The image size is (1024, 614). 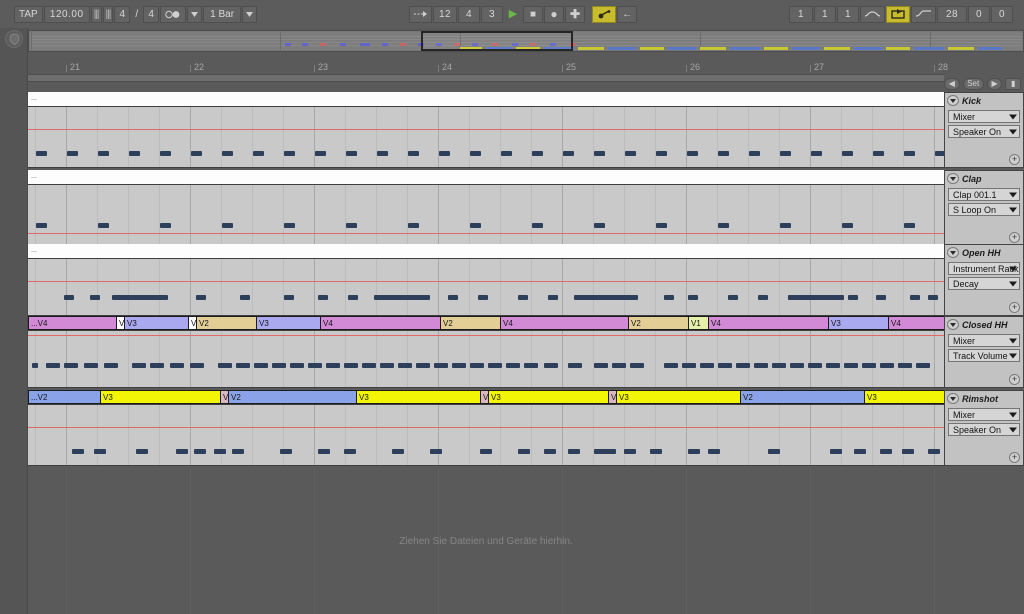 I want to click on tempo-nudge-up-icon: |||, so click(x=108, y=14).